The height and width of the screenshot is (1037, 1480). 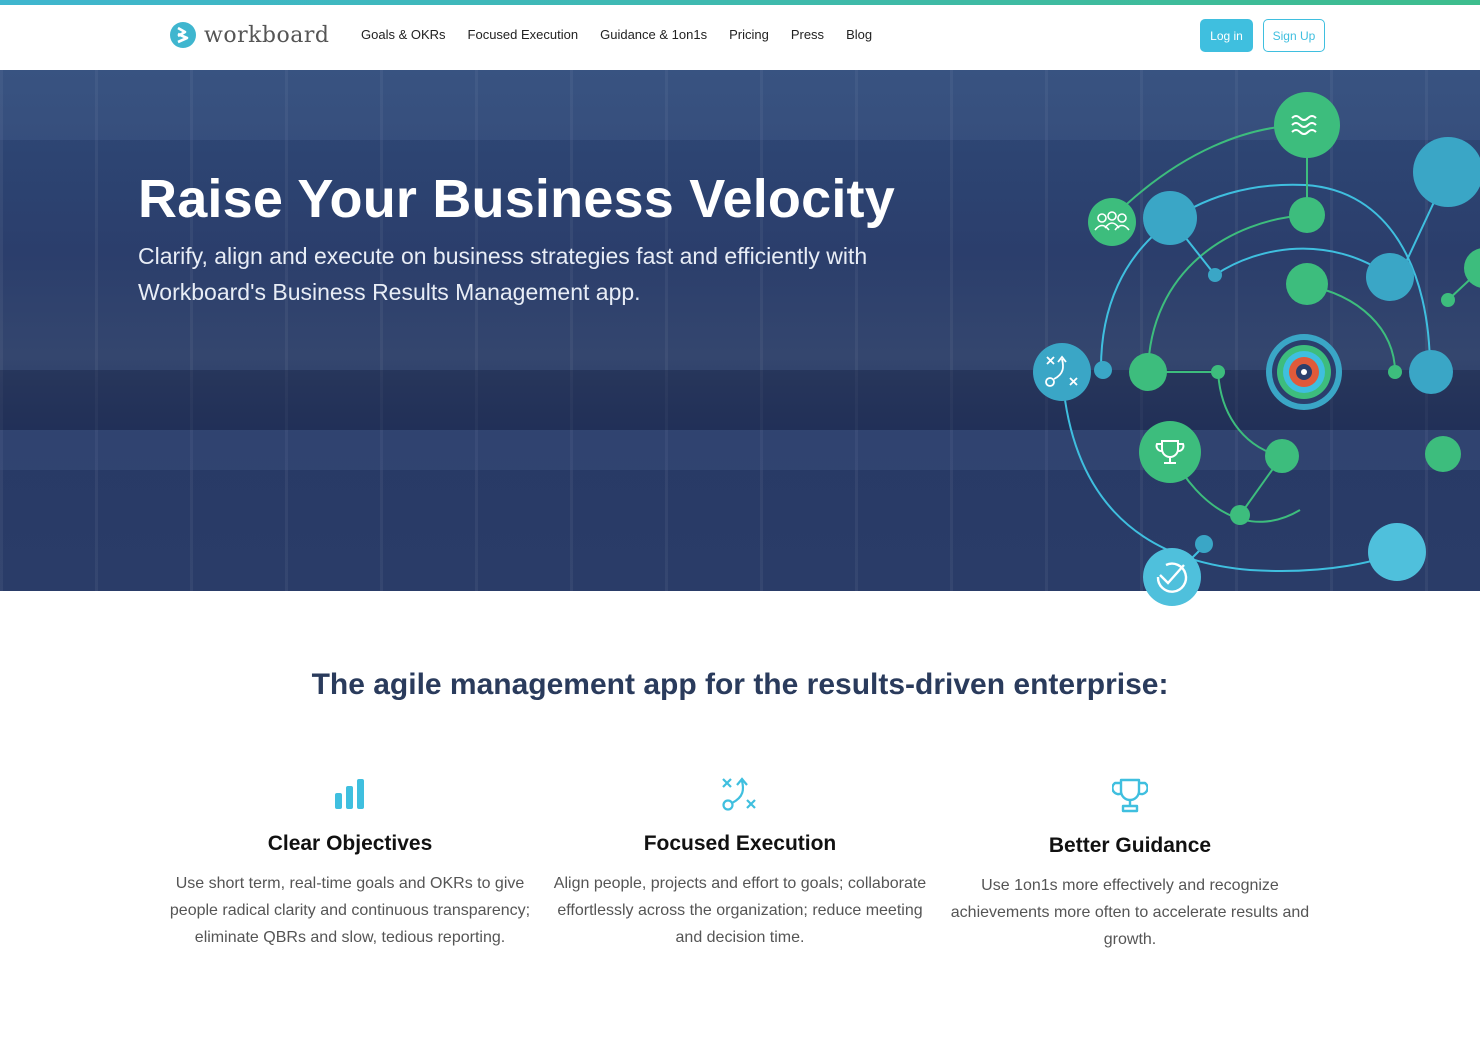 I want to click on nav-guidance-1on1s: Guidance & 1on1s, so click(x=653, y=35).